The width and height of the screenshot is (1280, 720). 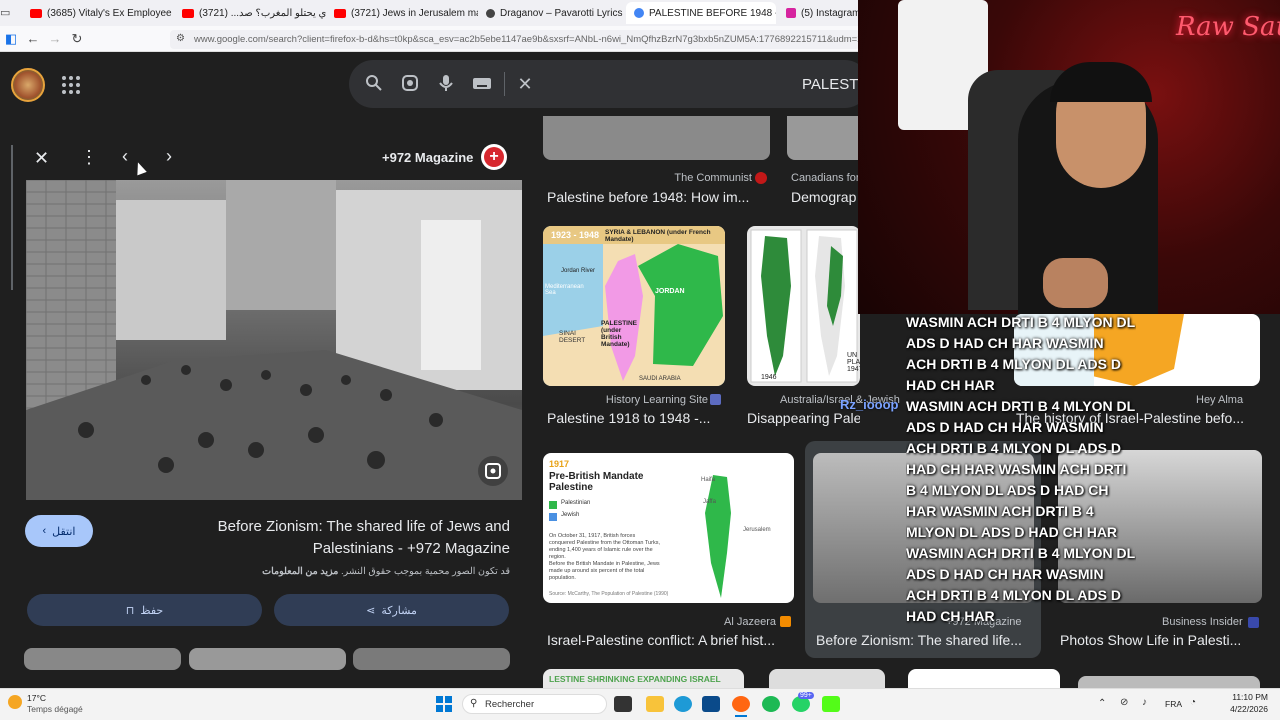 I want to click on result-source: Business Insider, so click(x=1202, y=622).